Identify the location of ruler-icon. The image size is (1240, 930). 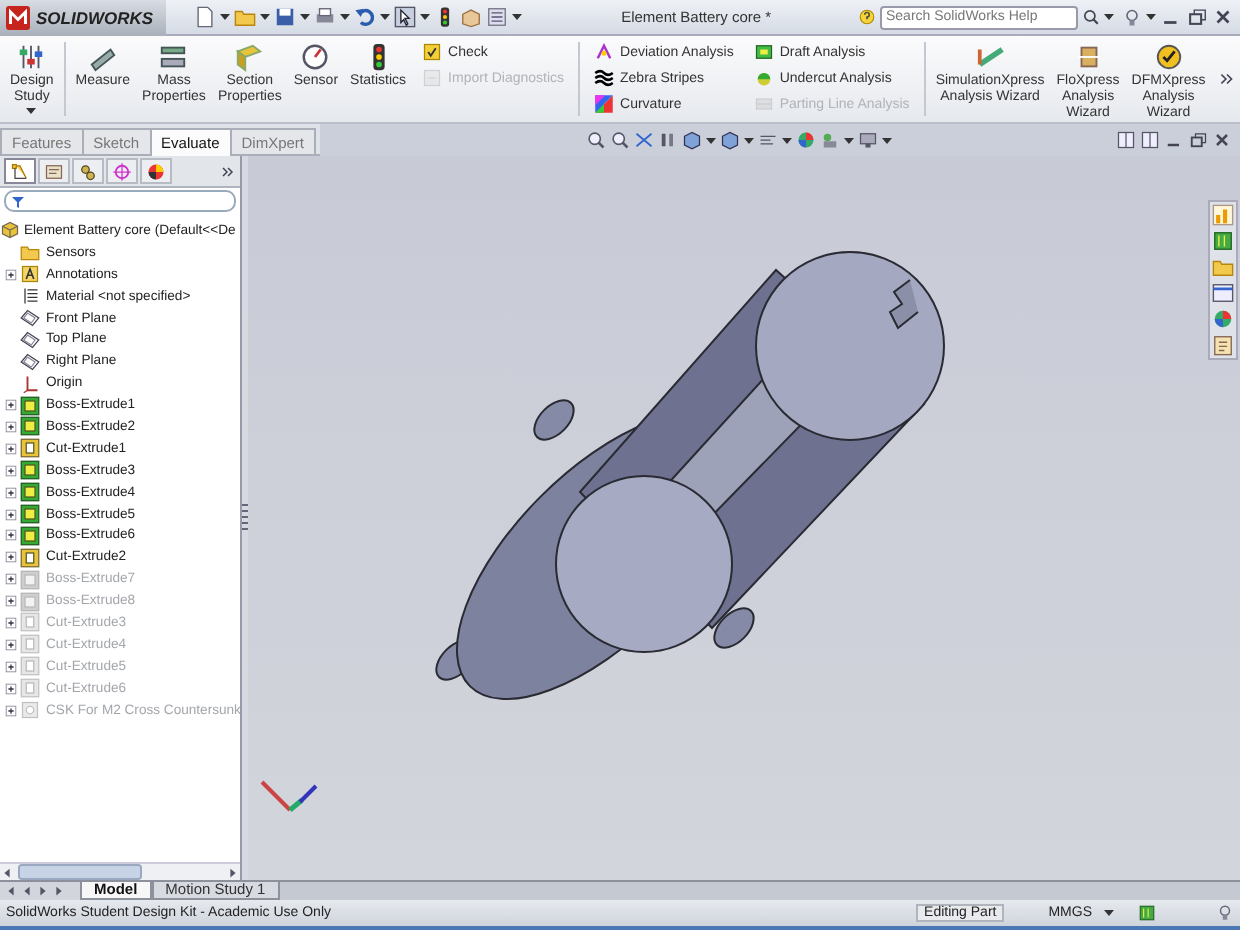
(102, 57).